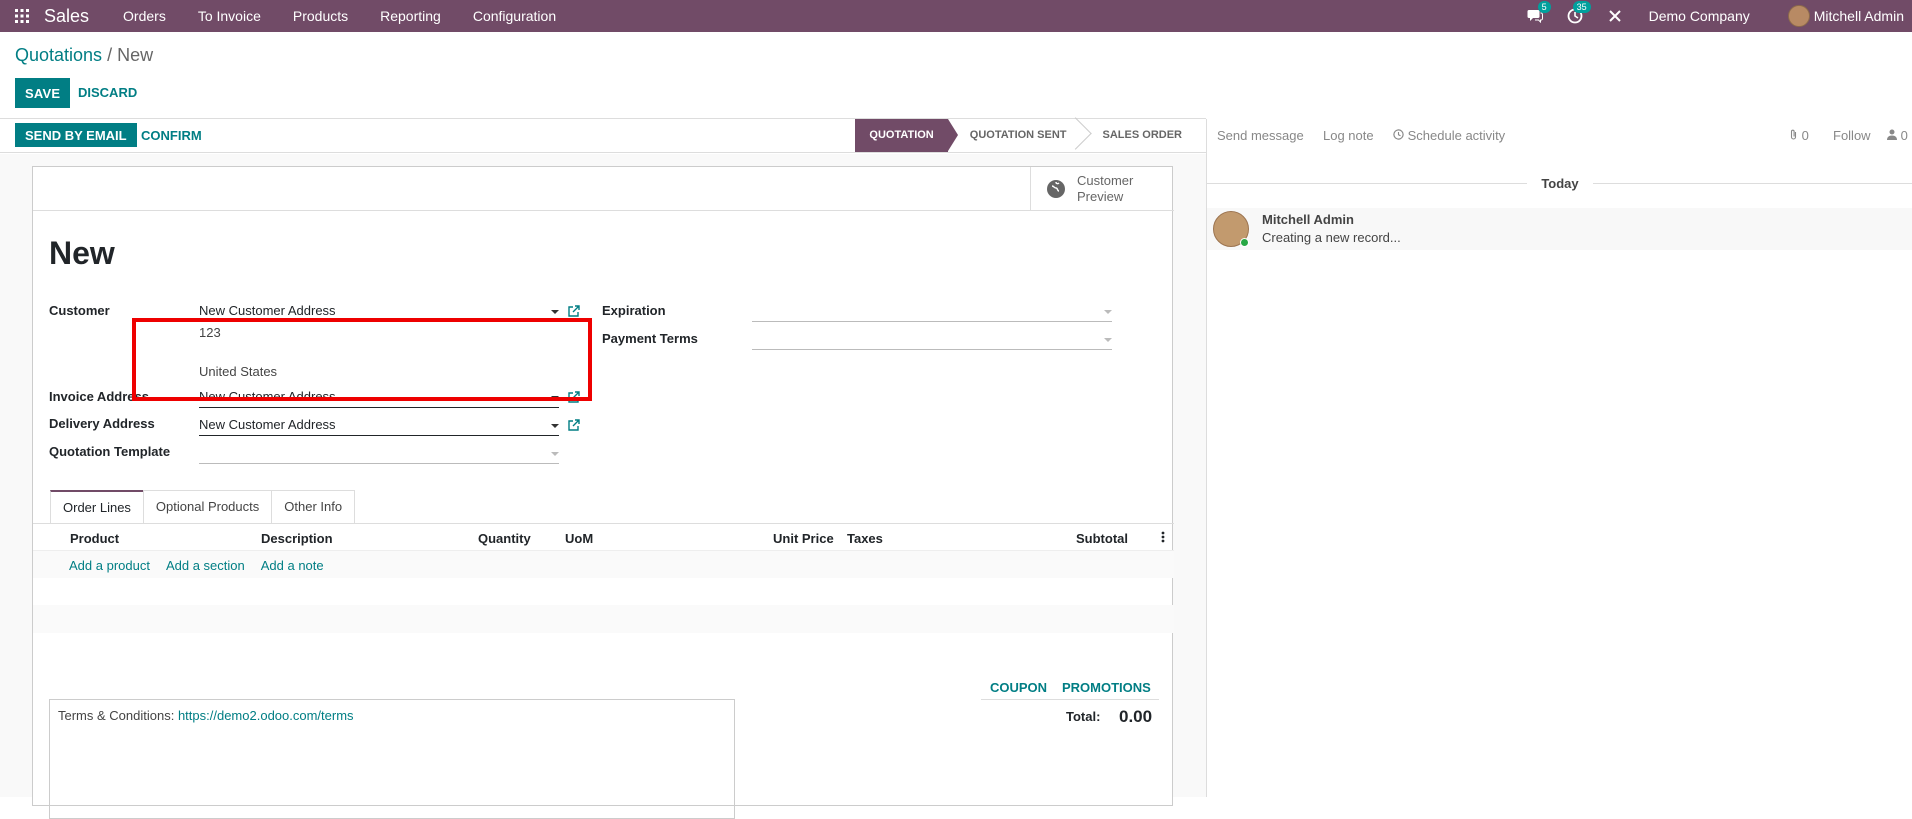 The width and height of the screenshot is (1912, 819). What do you see at coordinates (97, 507) in the screenshot?
I see `tab-order-lines: Order Lines` at bounding box center [97, 507].